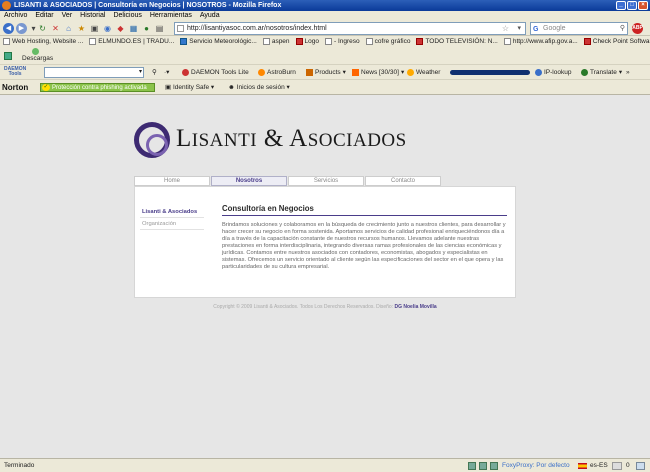 The image size is (650, 472). I want to click on addon-icon-4: ●, so click(146, 28).